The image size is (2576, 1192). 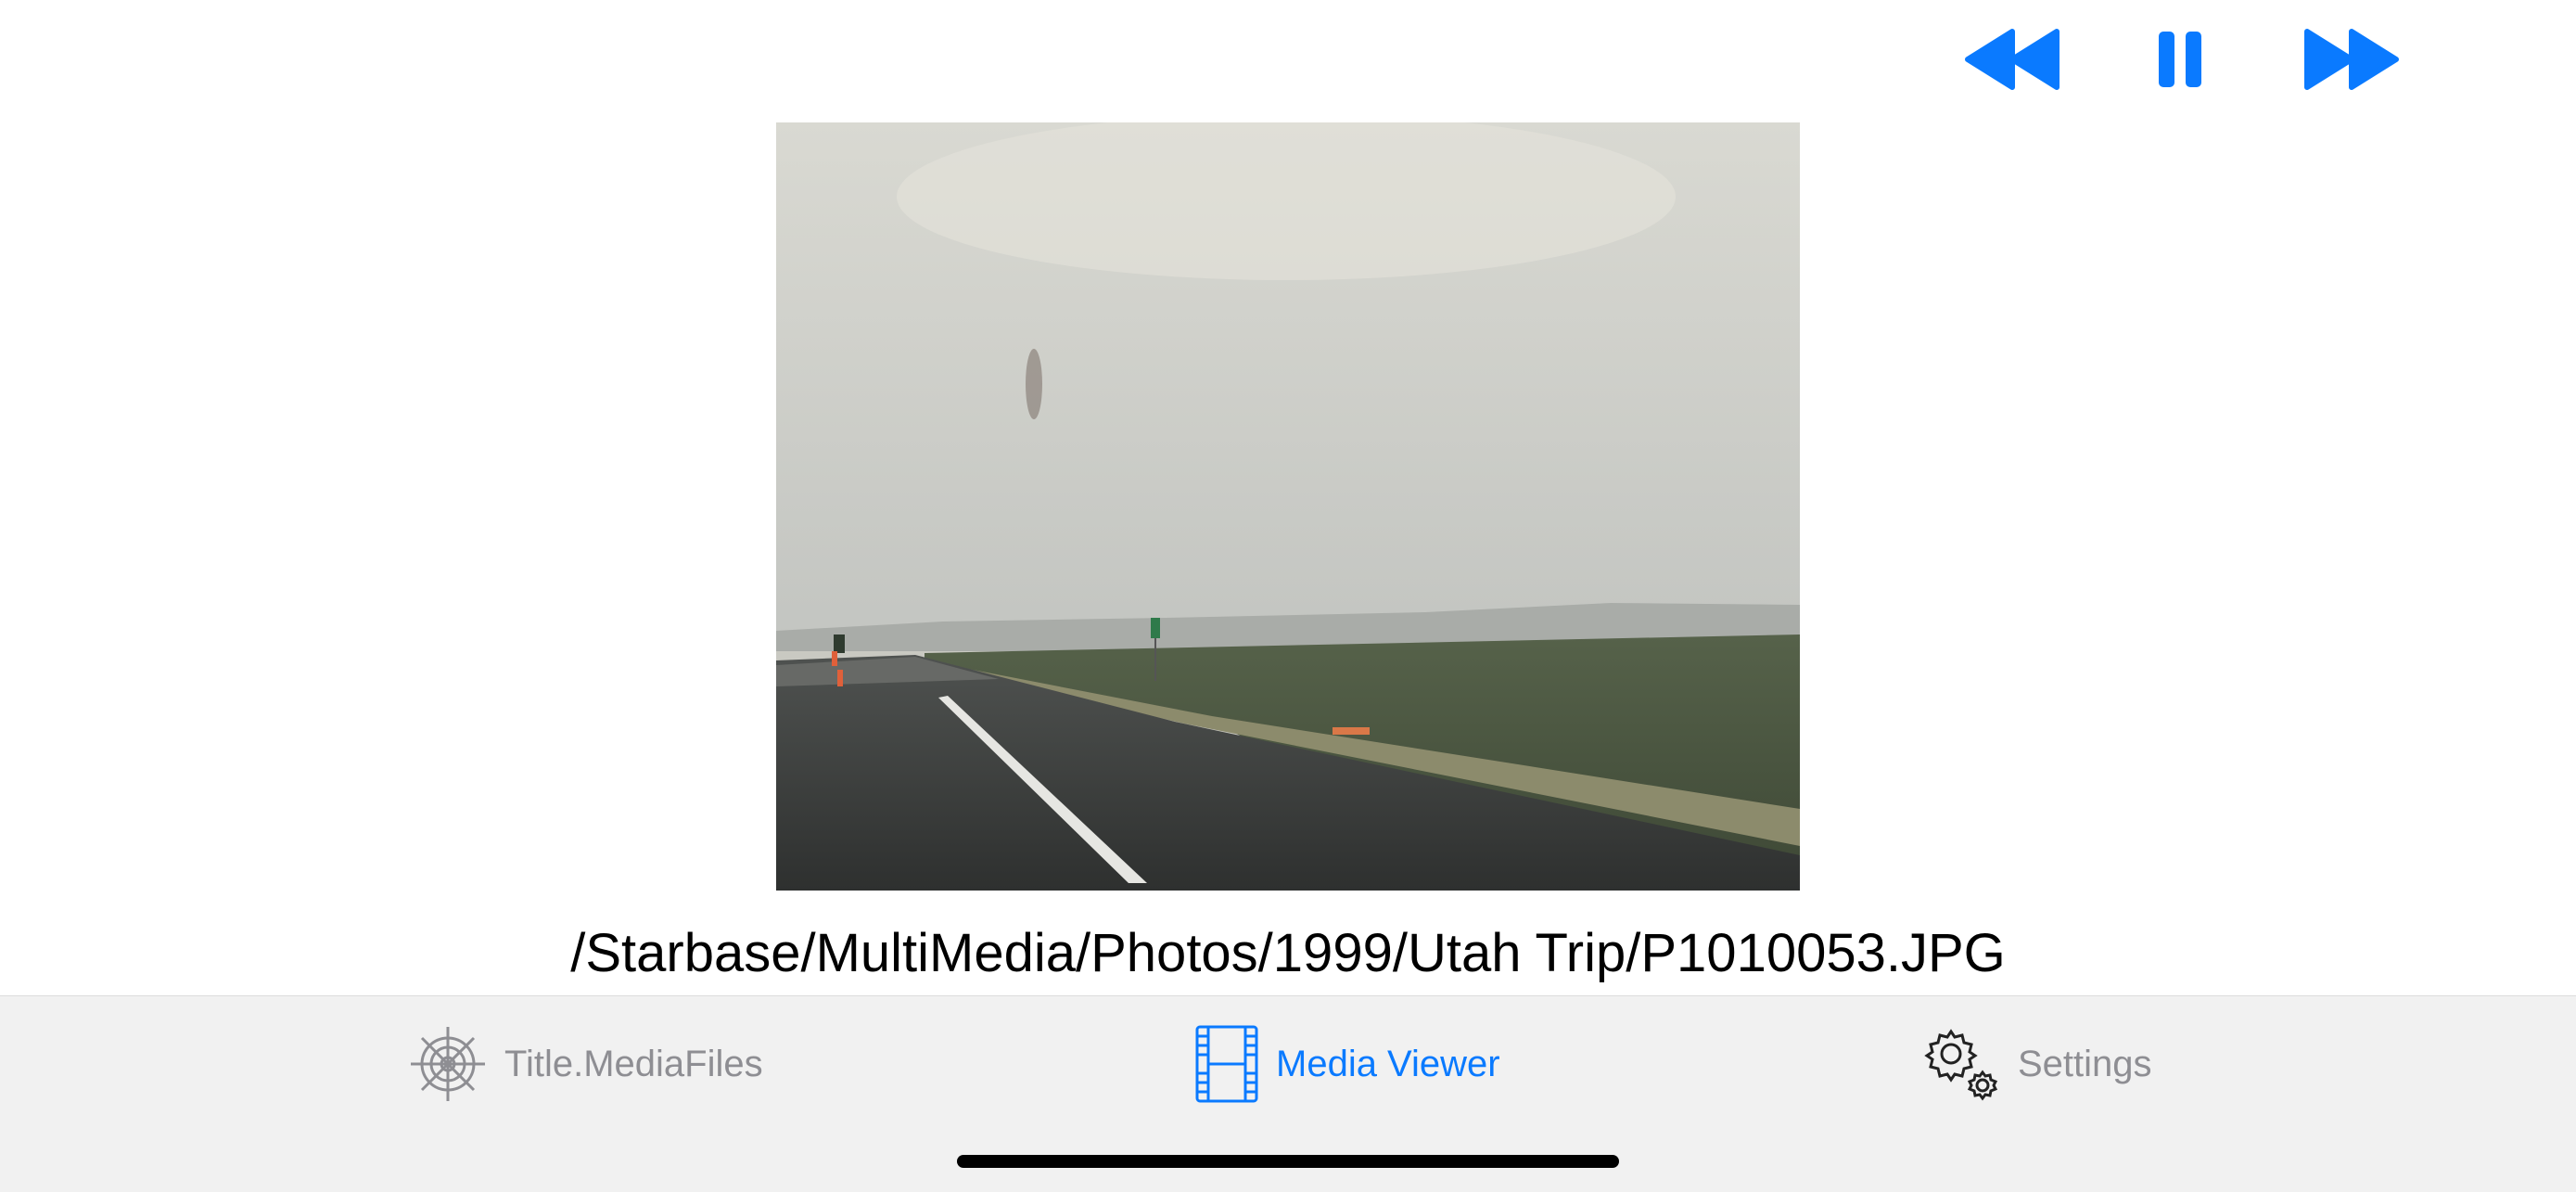 I want to click on tab-title-mediafiles: Title.MediaFiles, so click(x=585, y=1064).